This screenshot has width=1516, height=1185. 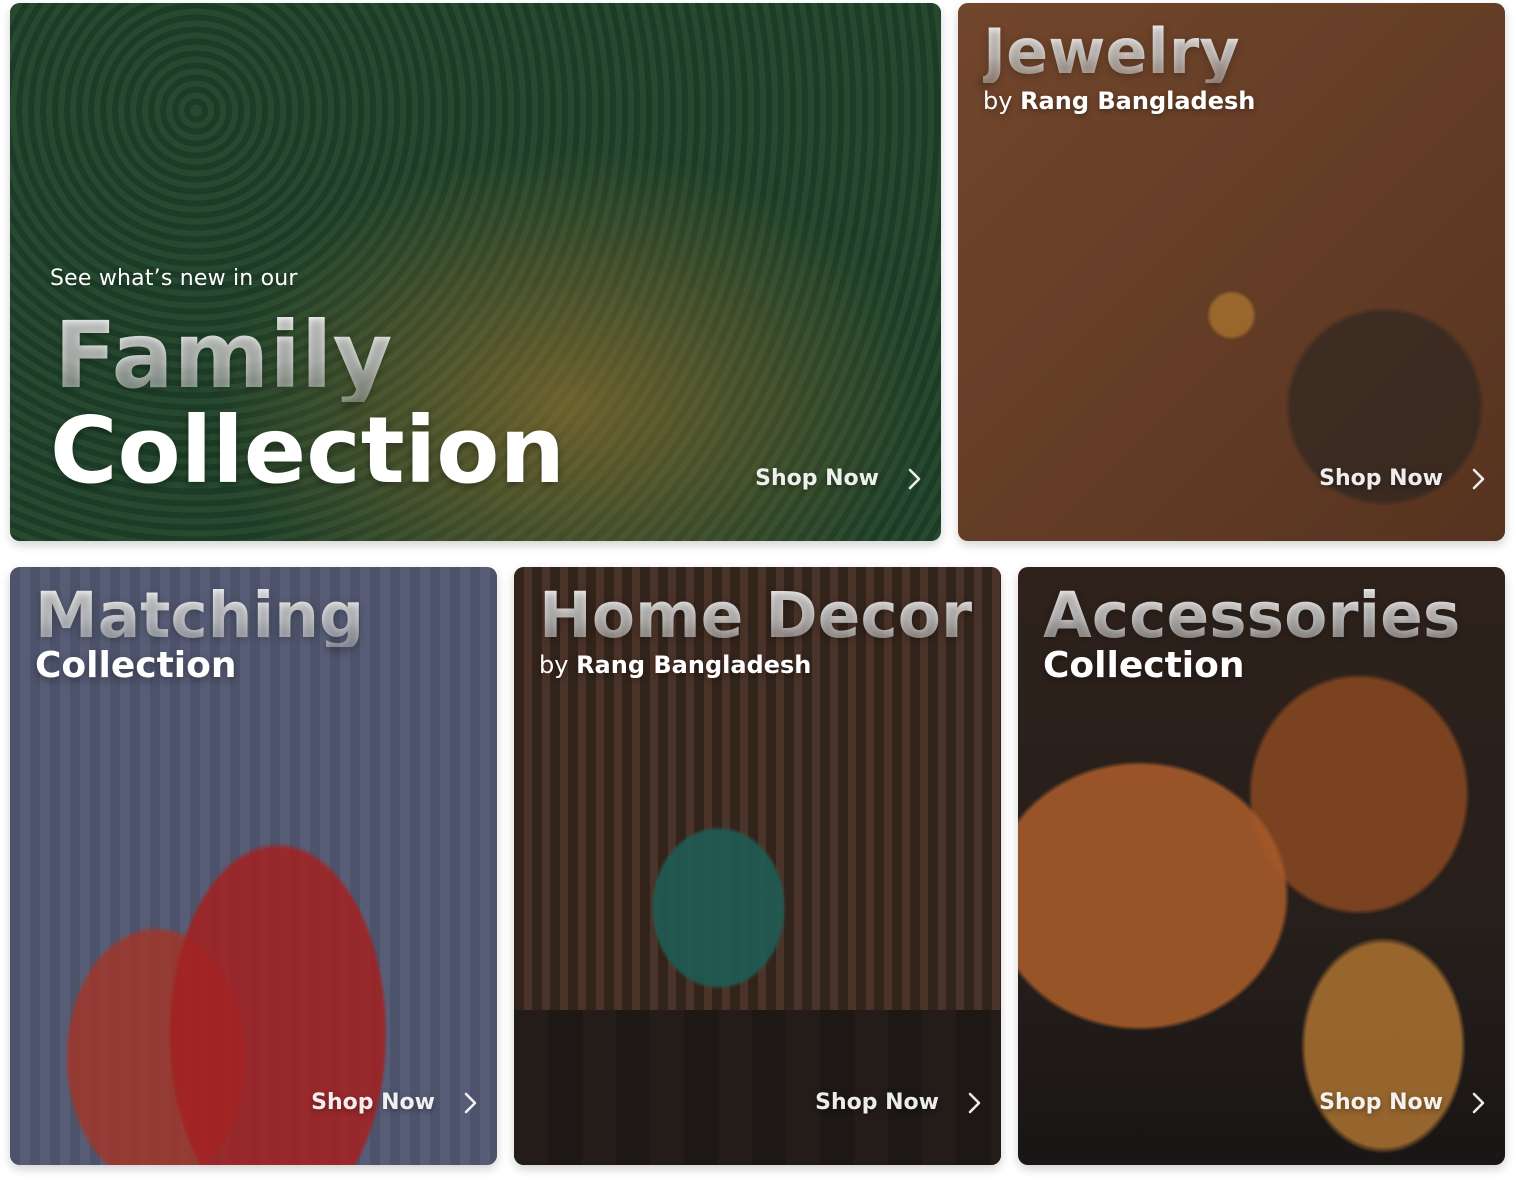 I want to click on jewelry-shop-now-button: Shop Now, so click(x=1403, y=478).